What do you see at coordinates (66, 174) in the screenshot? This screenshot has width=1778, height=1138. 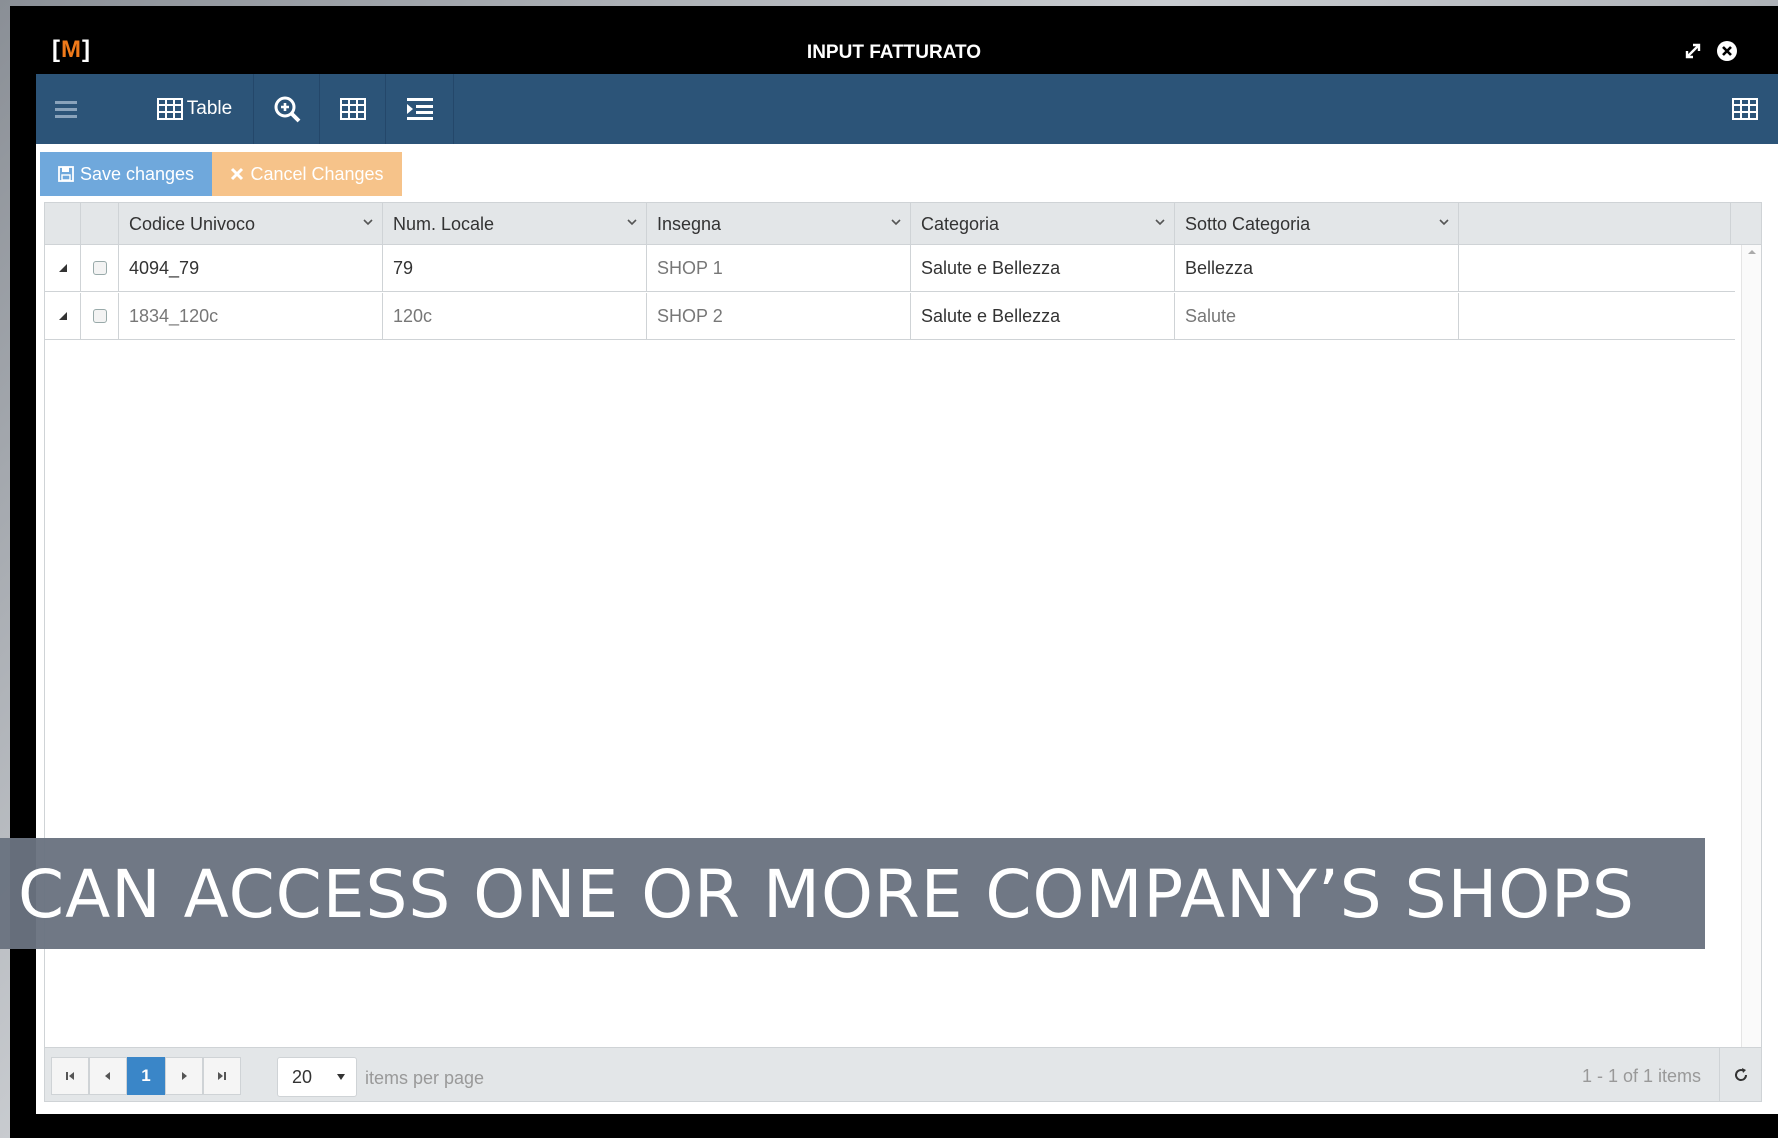 I see `floppy-disk-icon` at bounding box center [66, 174].